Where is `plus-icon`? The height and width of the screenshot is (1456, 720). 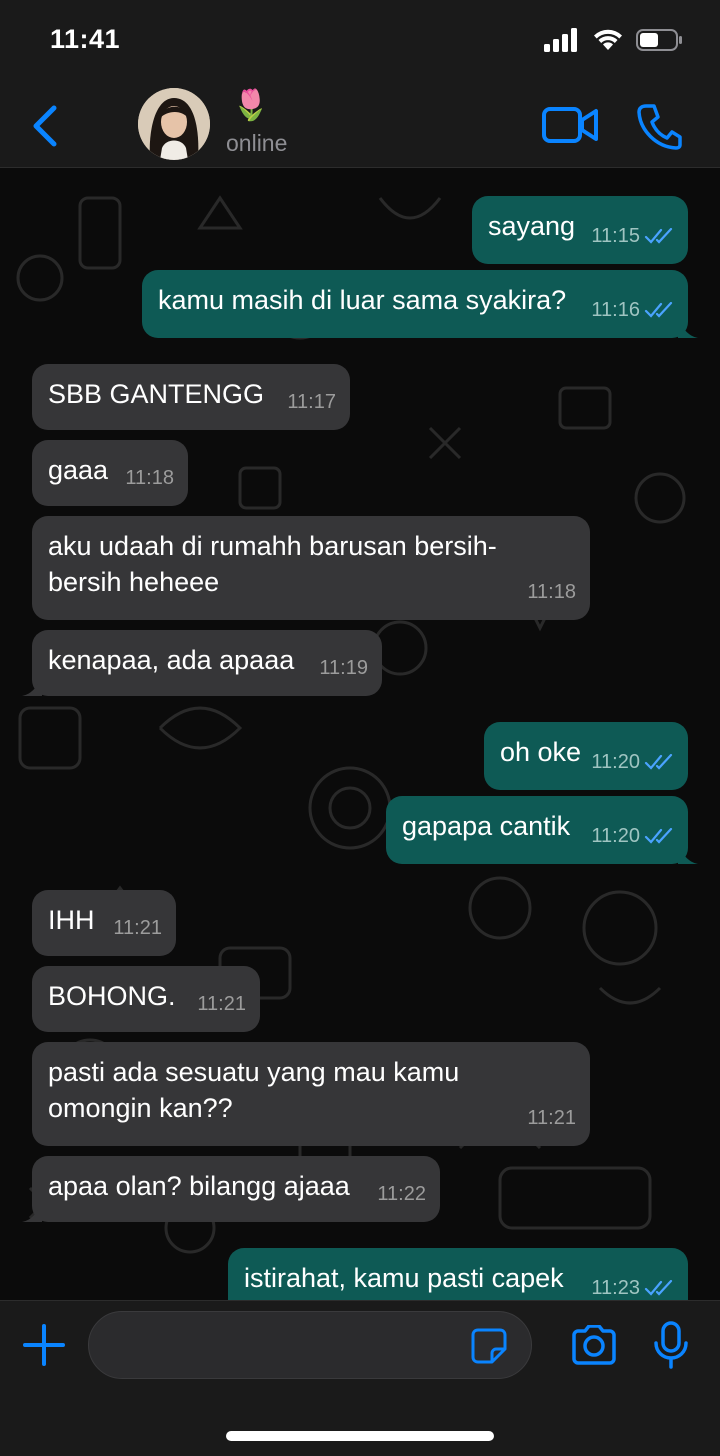
plus-icon is located at coordinates (44, 1345).